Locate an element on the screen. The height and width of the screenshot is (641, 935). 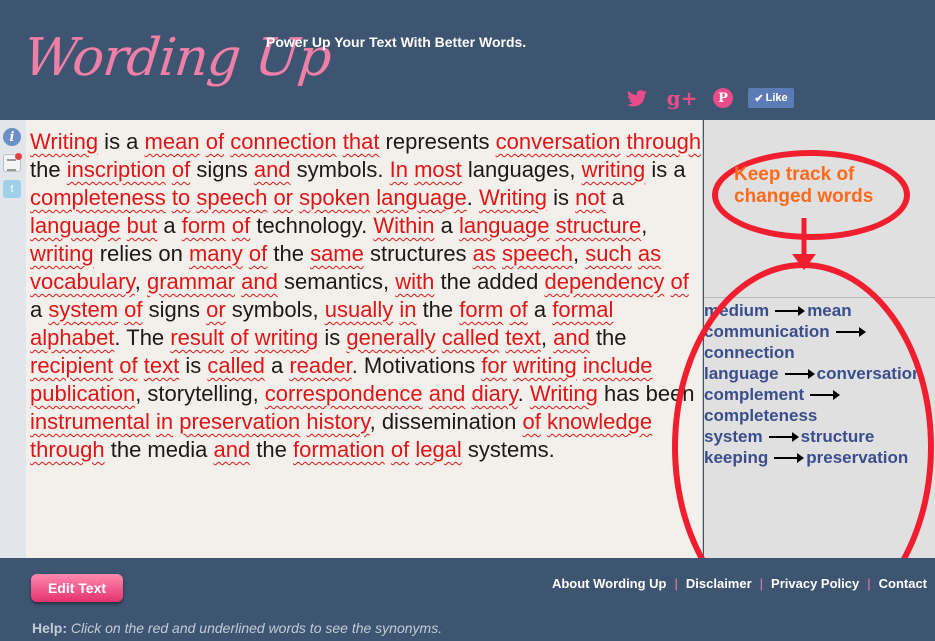
synonym-word: dependency is located at coordinates (604, 281).